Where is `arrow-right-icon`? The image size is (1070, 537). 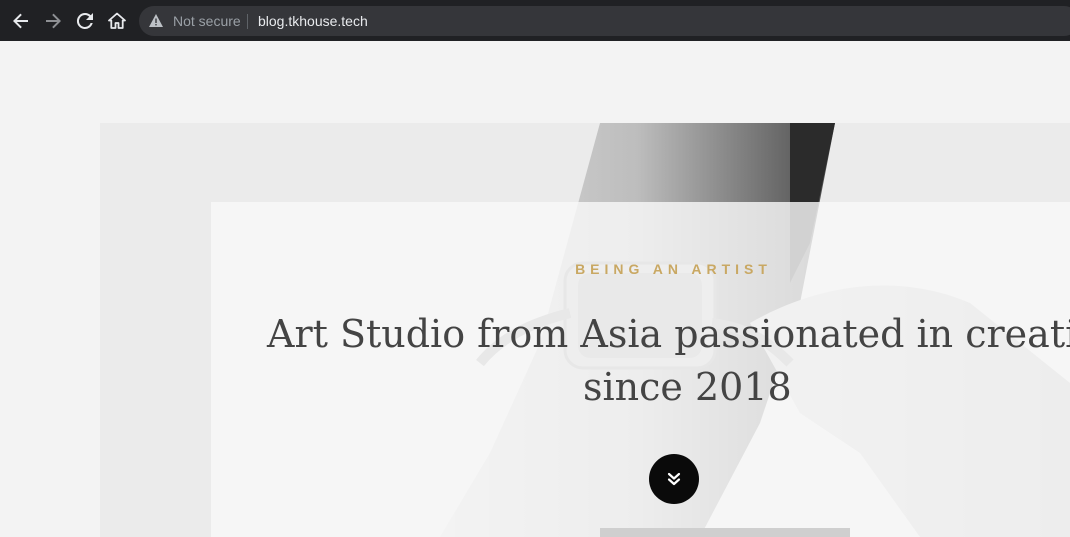
arrow-right-icon is located at coordinates (53, 21).